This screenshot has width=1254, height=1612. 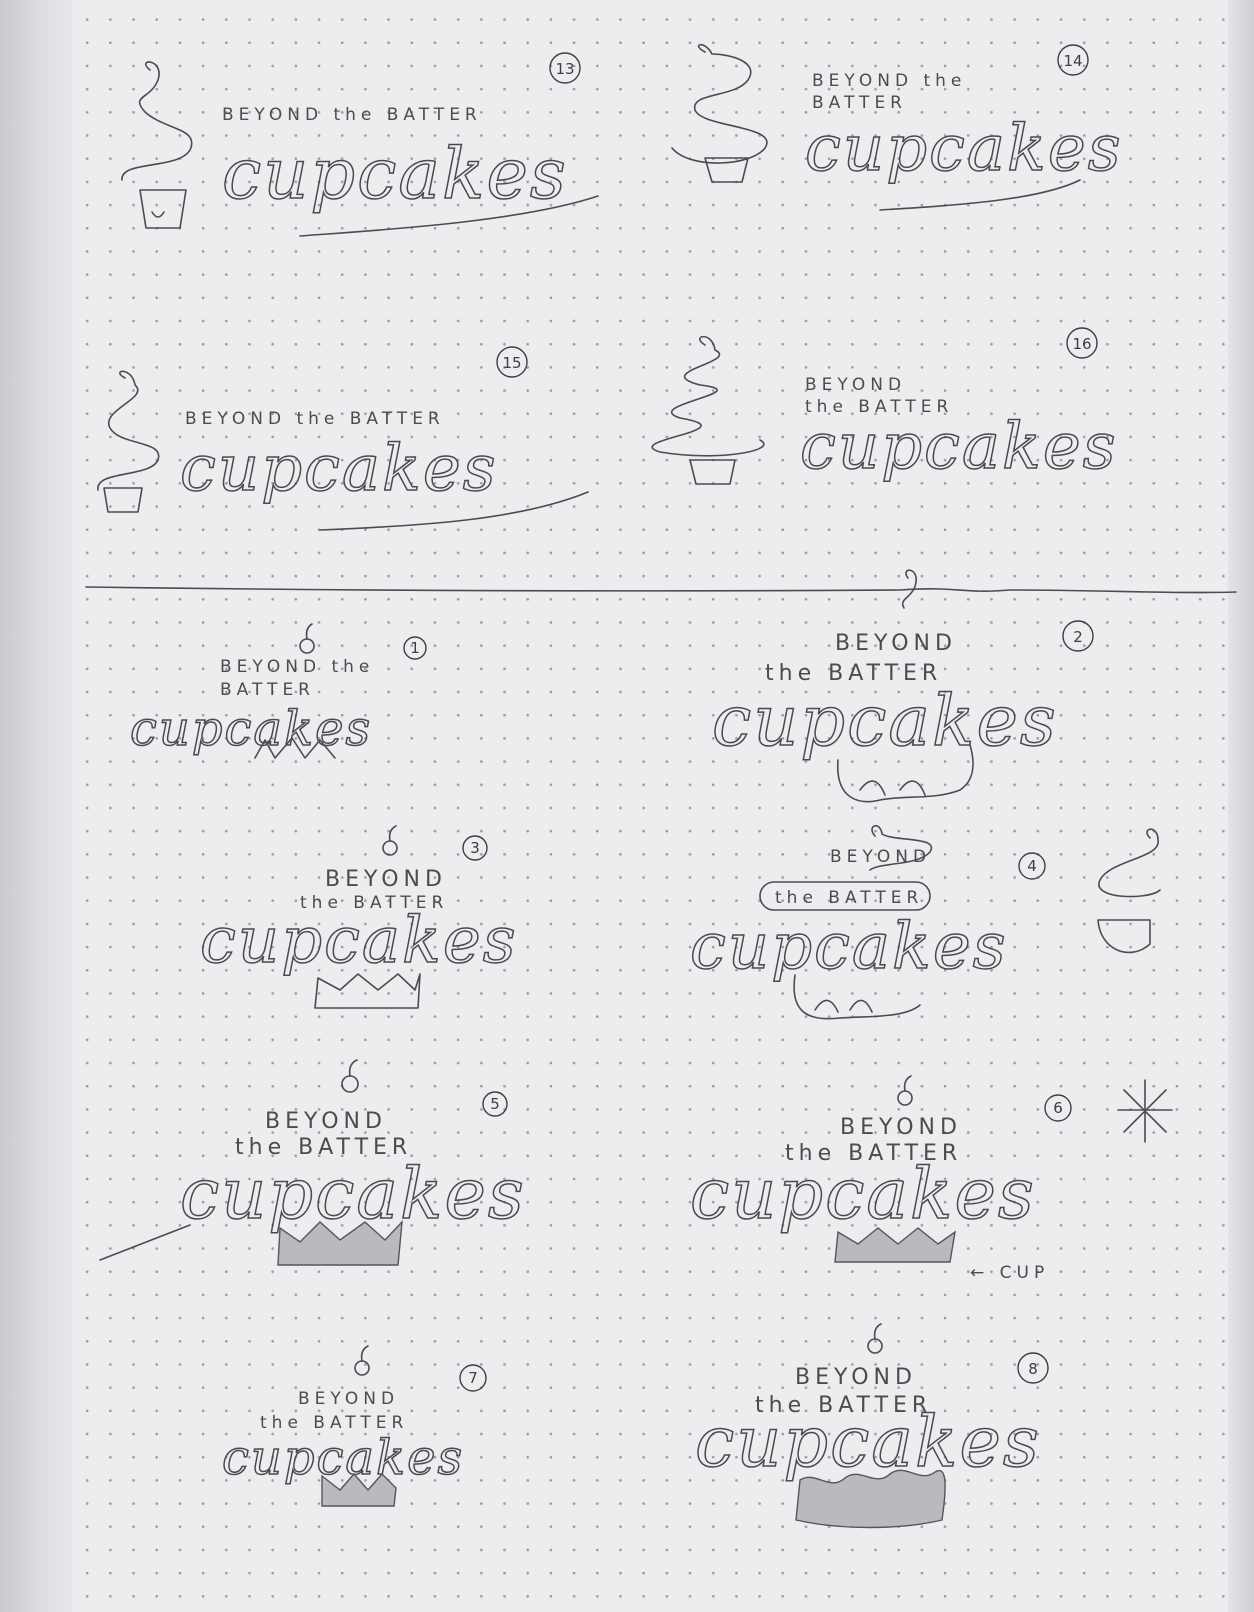 I want to click on concept-6-word: cupcakes, so click(x=863, y=1194).